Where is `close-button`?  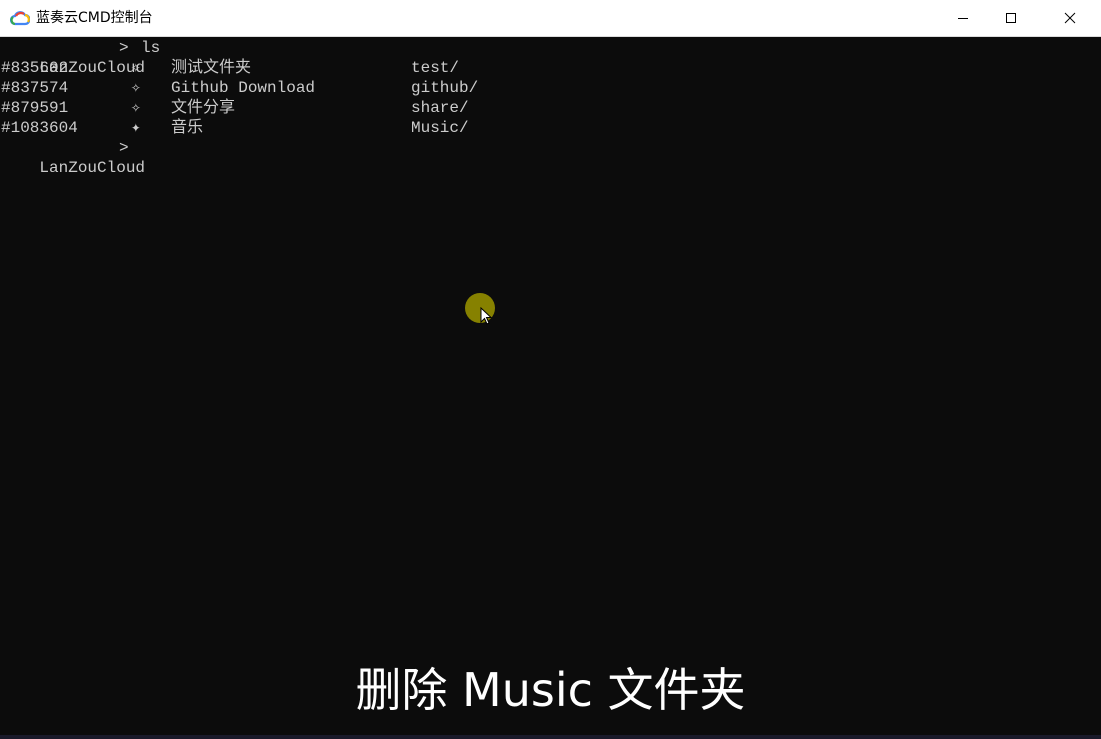
close-button is located at coordinates (1070, 18).